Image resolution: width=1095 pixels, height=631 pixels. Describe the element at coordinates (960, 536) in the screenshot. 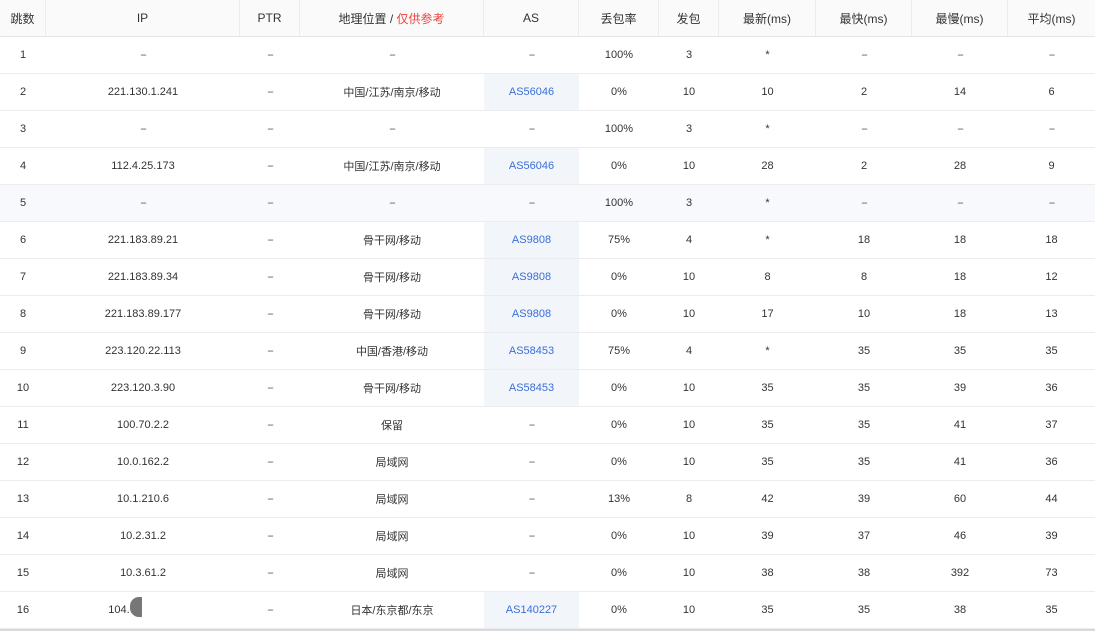

I see `cell-worst: 46` at that location.